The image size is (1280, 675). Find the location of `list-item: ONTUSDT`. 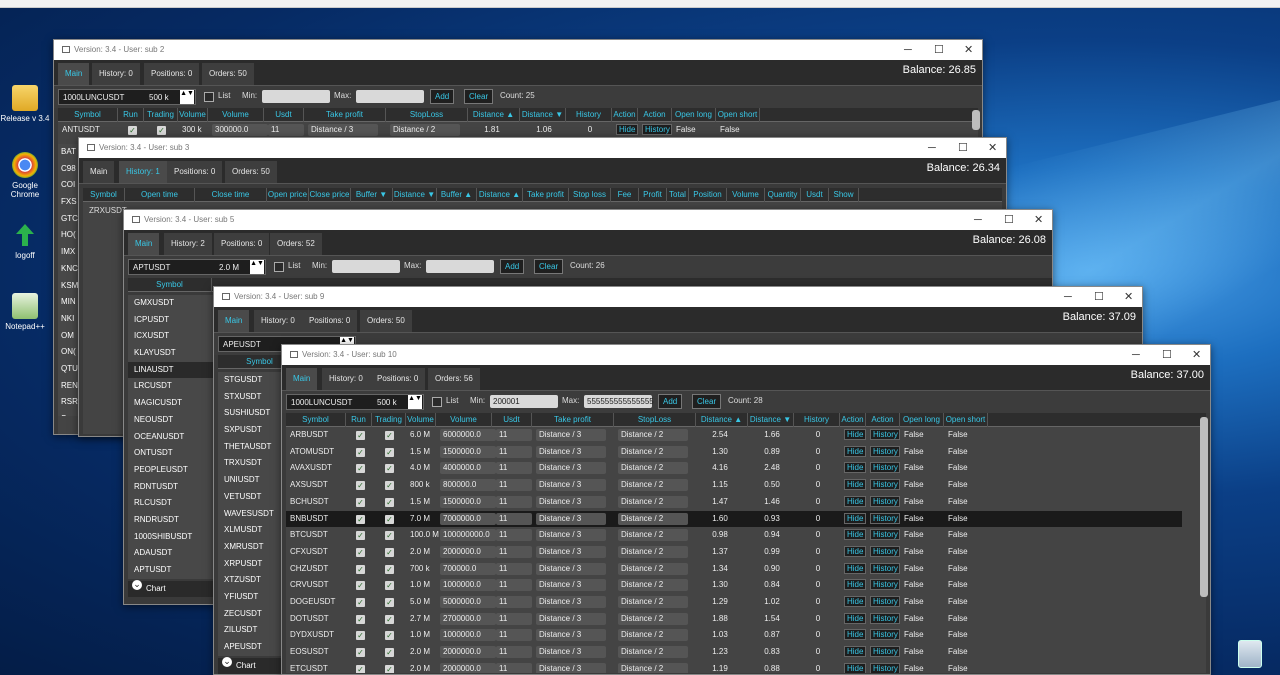

list-item: ONTUSDT is located at coordinates (171, 453).